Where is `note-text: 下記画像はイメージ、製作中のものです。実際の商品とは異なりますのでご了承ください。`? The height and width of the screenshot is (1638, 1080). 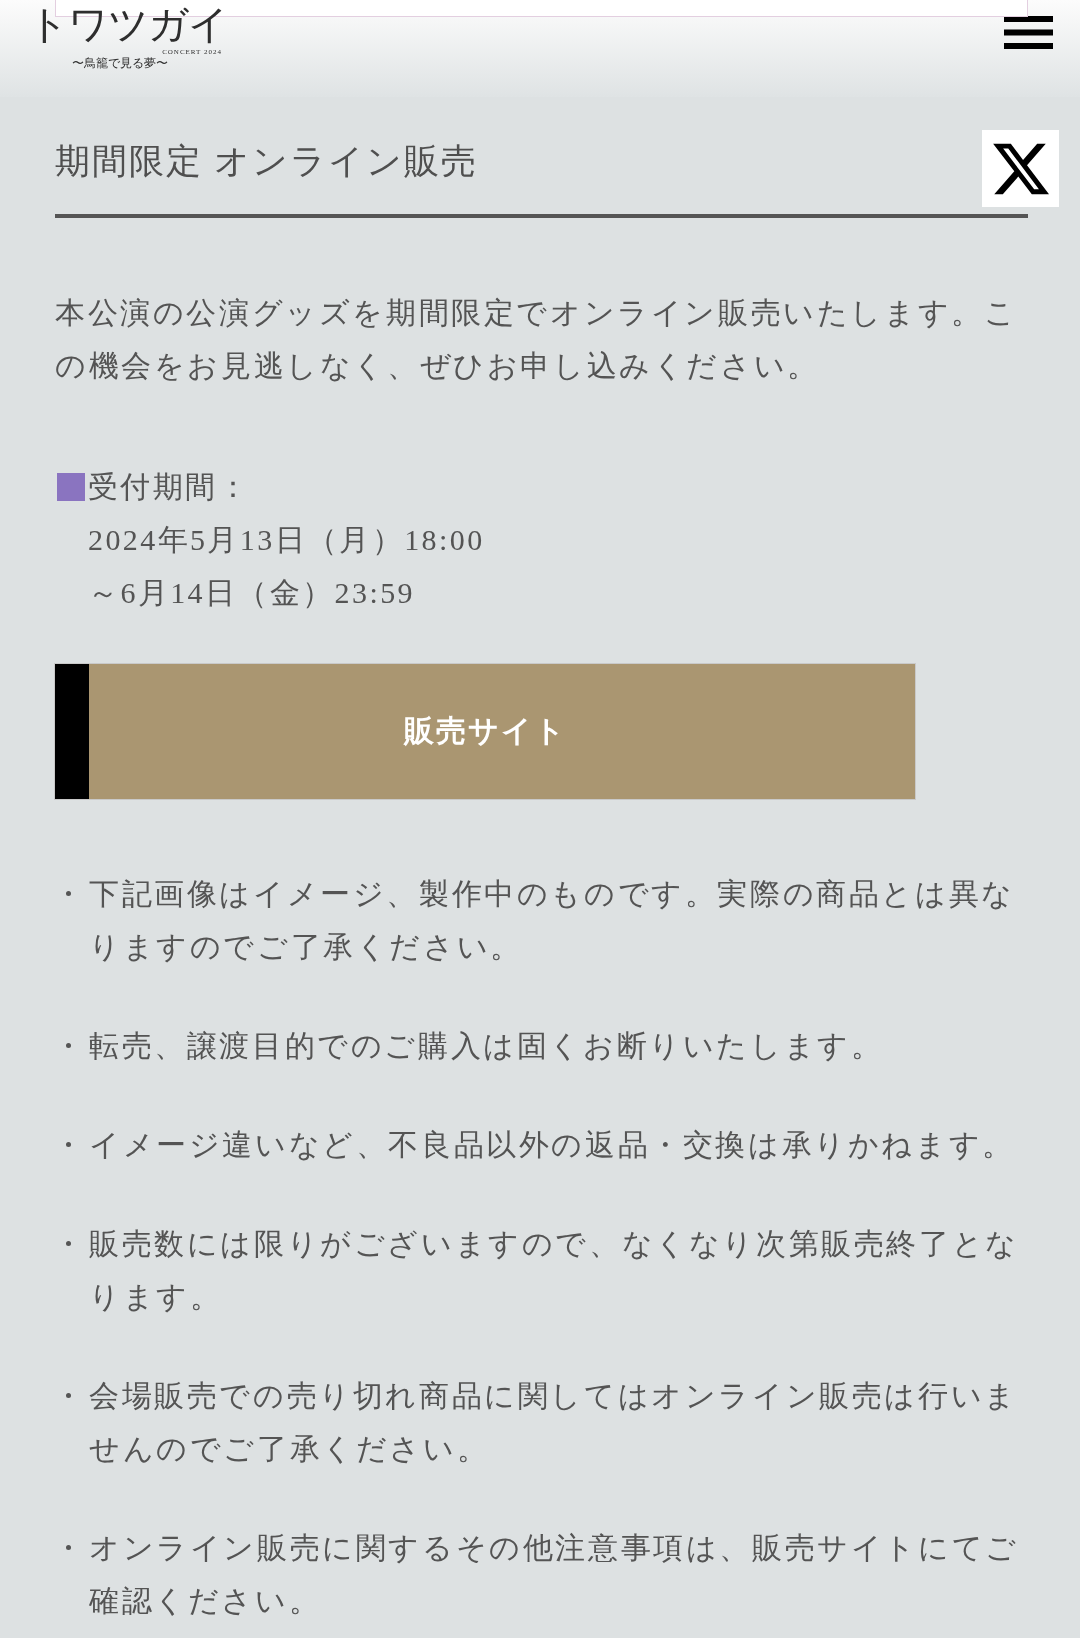 note-text: 下記画像はイメージ、製作中のものです。実際の商品とは異なりますのでご了承ください。 is located at coordinates (552, 920).